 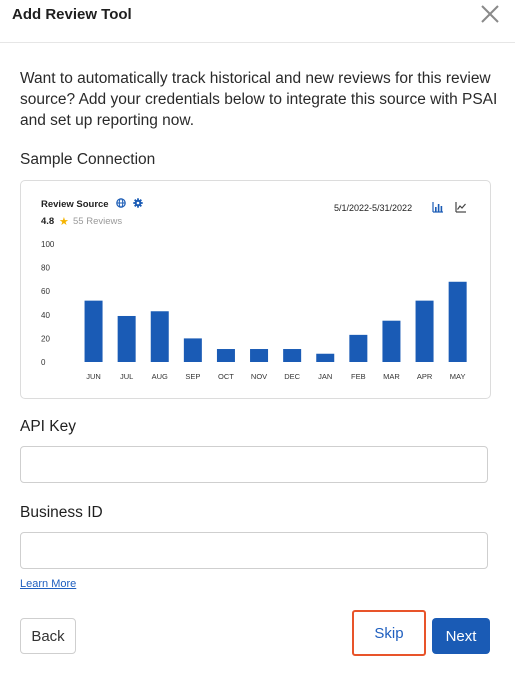 I want to click on y-tick-label: 20, so click(x=45, y=338).